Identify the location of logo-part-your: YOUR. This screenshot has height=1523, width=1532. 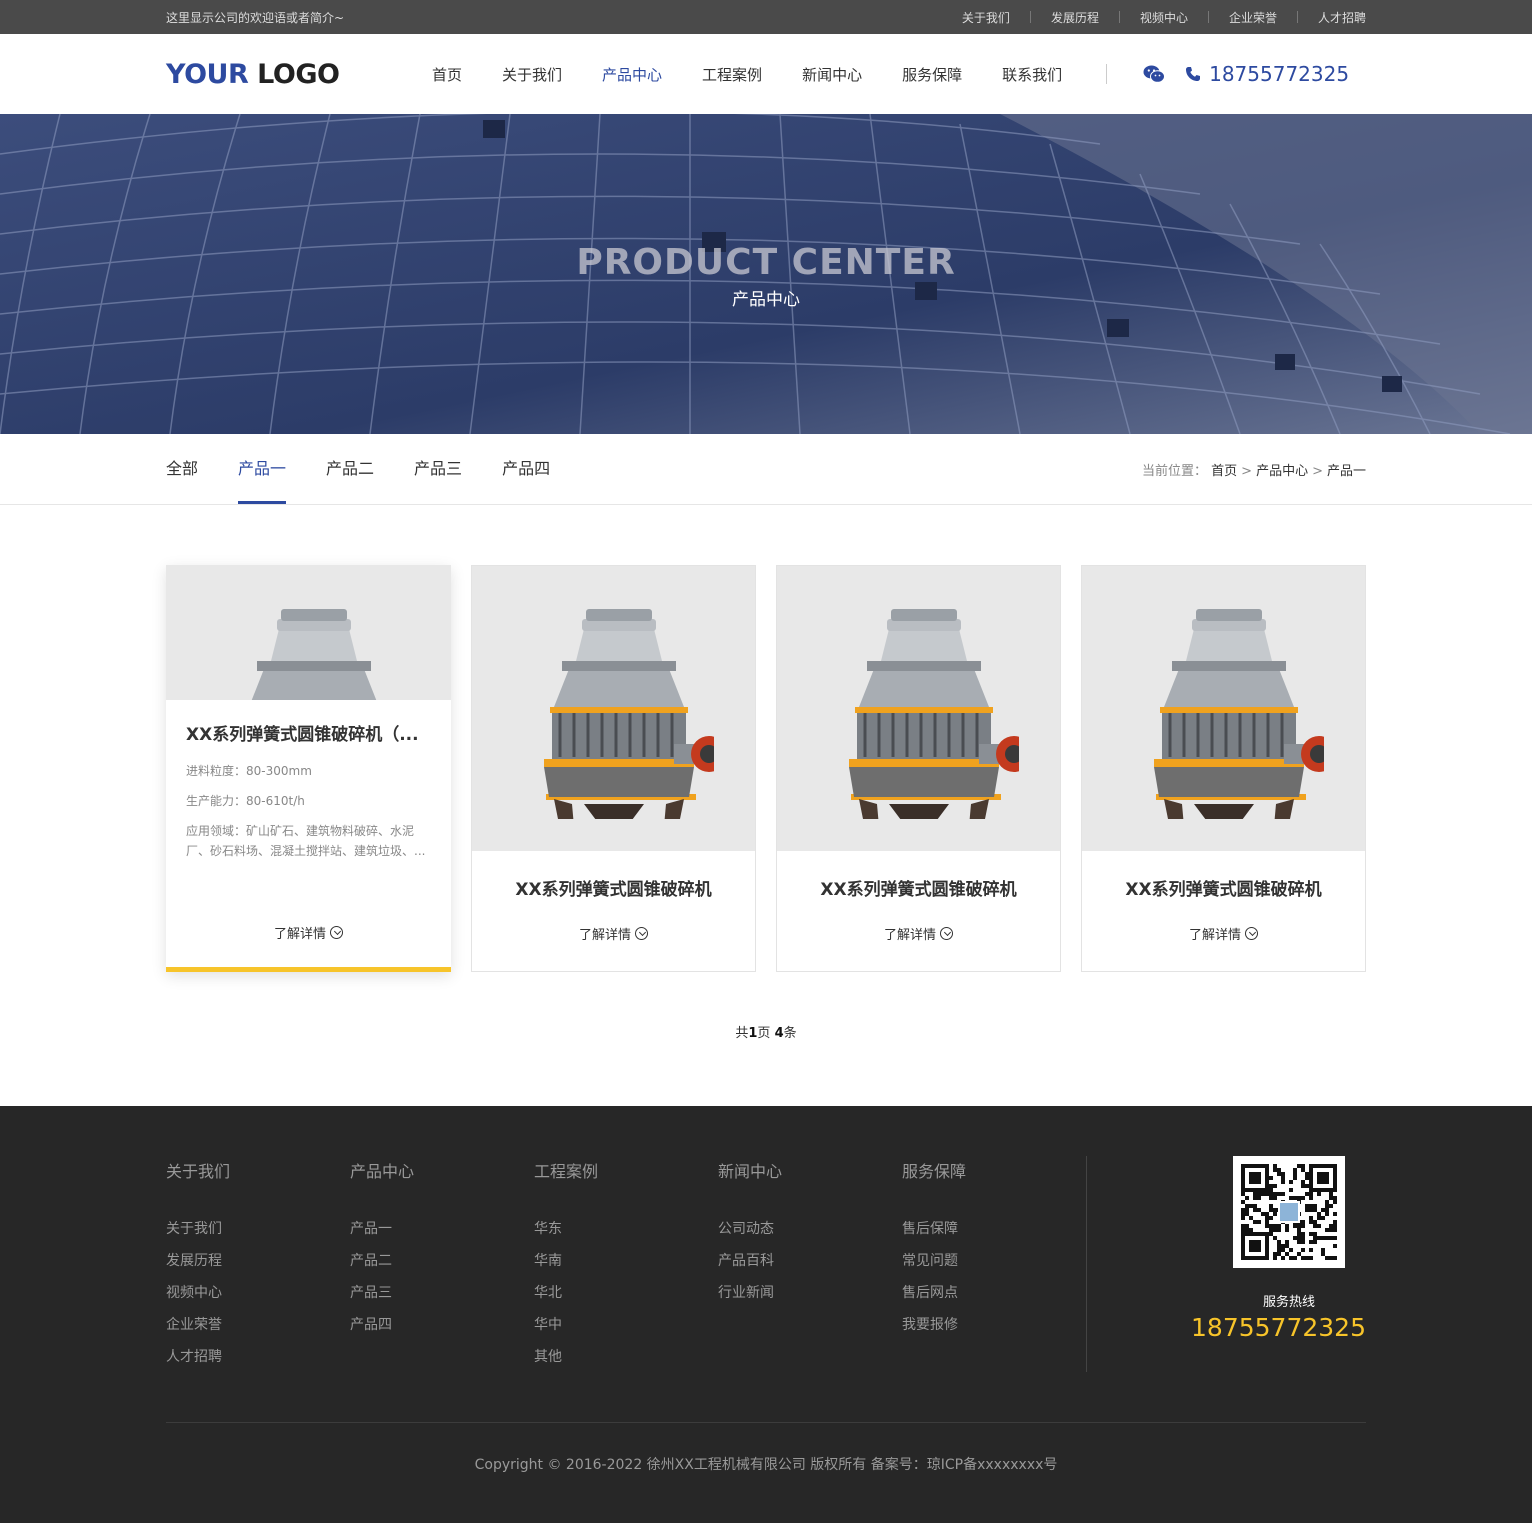
(207, 74).